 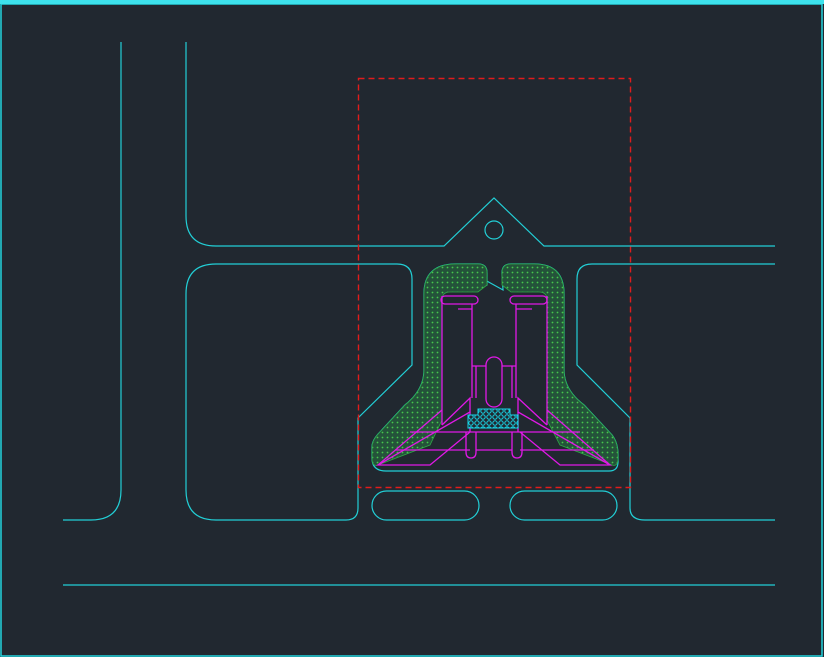 I want to click on circle-hole-icon, so click(x=494, y=230).